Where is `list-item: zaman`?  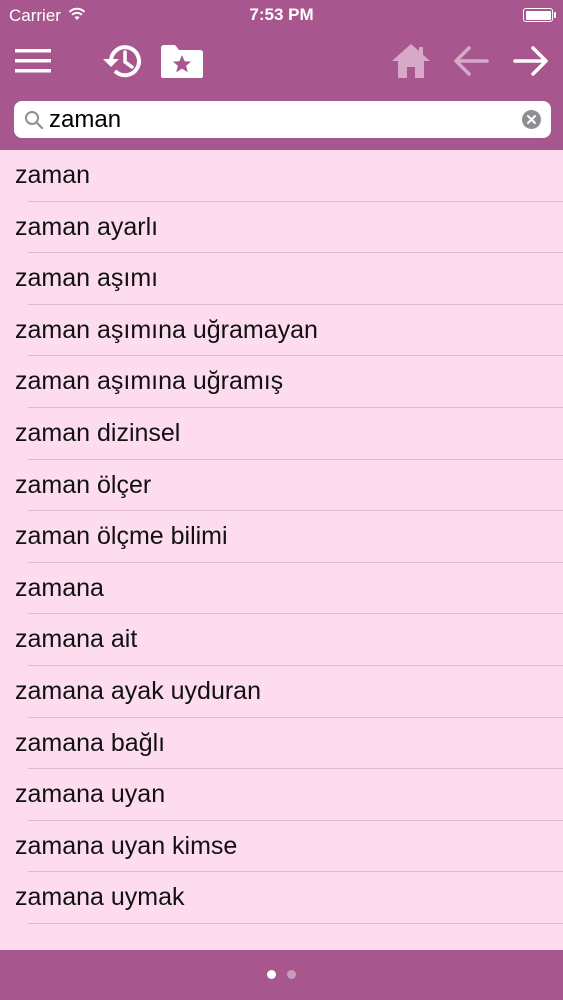 list-item: zaman is located at coordinates (281, 176).